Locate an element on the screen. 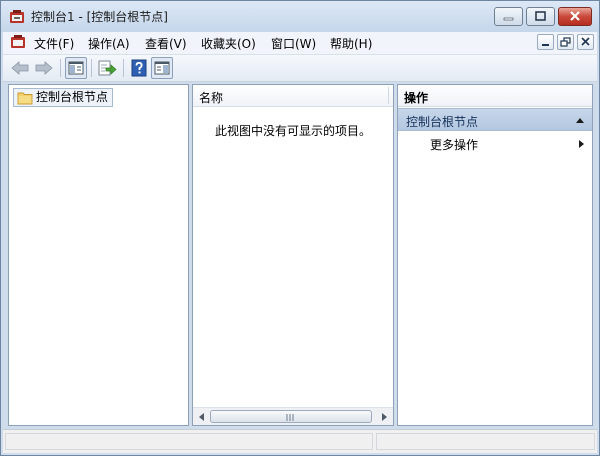 This screenshot has width=600, height=456. show-hide-action-pane-icon is located at coordinates (162, 68).